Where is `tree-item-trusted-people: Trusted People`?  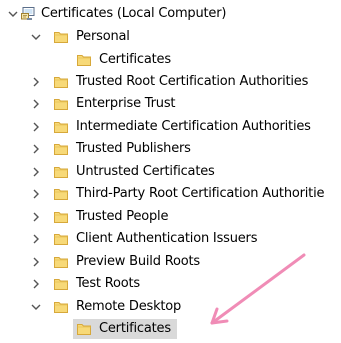 tree-item-trusted-people: Trusted People is located at coordinates (170, 217).